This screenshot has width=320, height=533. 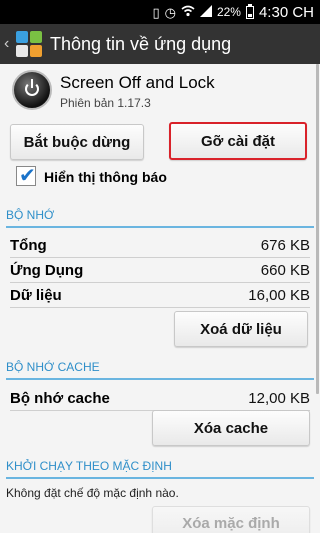 What do you see at coordinates (28, 245) in the screenshot?
I see `storage-row-label: Tổng` at bounding box center [28, 245].